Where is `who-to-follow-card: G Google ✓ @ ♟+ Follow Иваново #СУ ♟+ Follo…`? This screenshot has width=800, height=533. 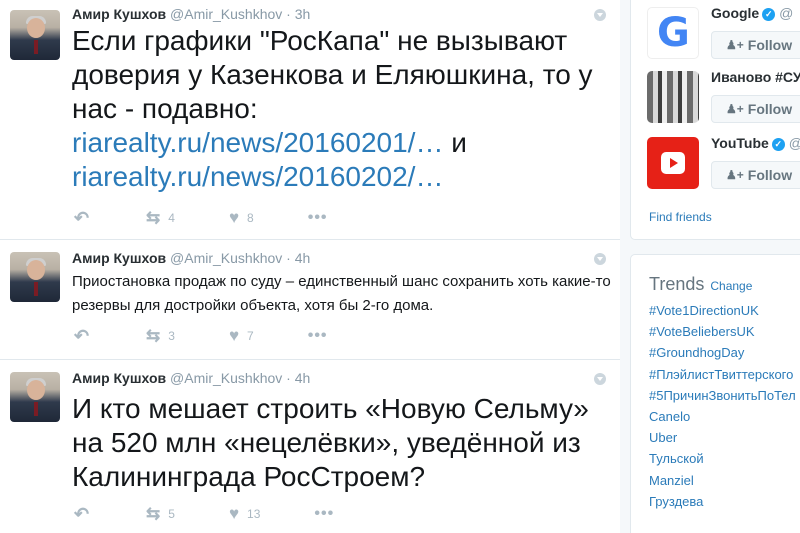
who-to-follow-card: G Google ✓ @ ♟+ Follow Иваново #СУ ♟+ Follo… is located at coordinates (715, 120).